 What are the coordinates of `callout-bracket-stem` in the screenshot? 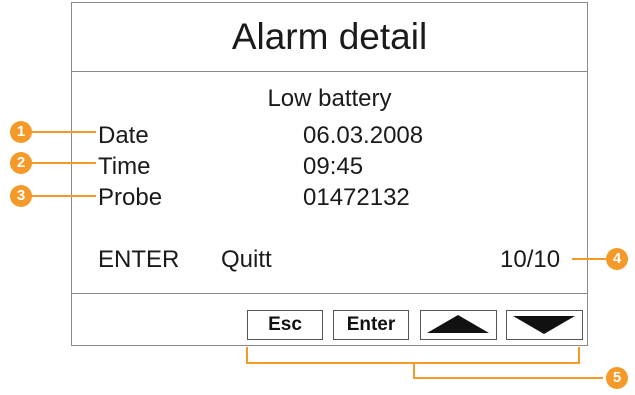 It's located at (414, 370).